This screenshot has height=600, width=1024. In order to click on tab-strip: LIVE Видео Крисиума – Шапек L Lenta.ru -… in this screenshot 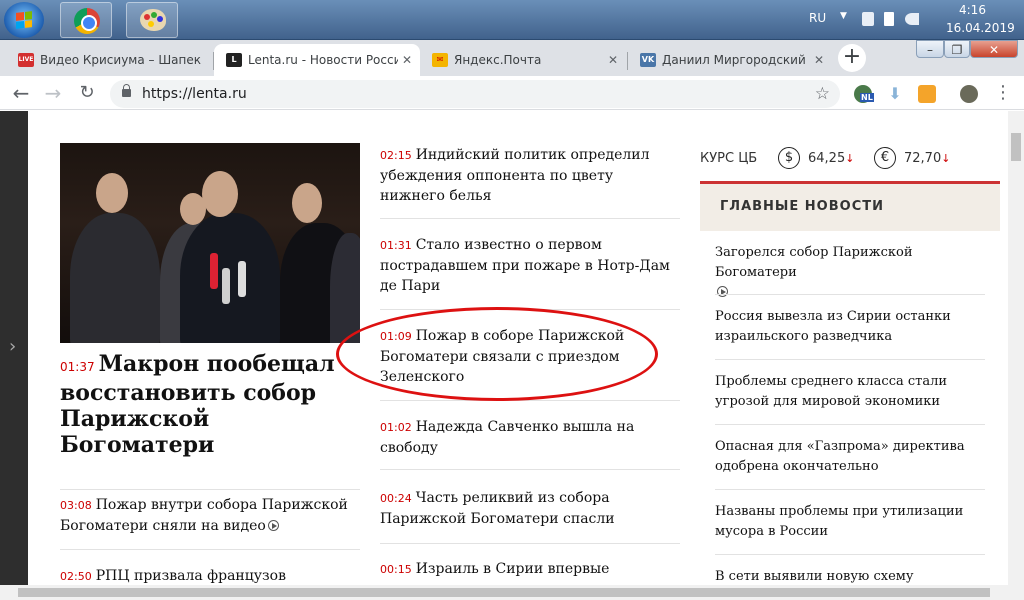, I will do `click(512, 58)`.